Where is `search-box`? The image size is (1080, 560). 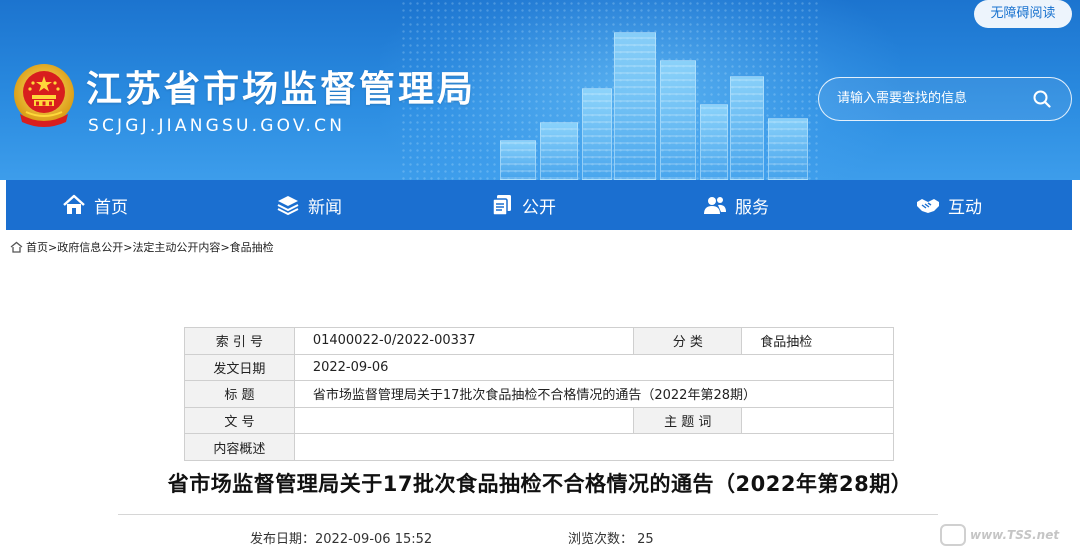 search-box is located at coordinates (945, 99).